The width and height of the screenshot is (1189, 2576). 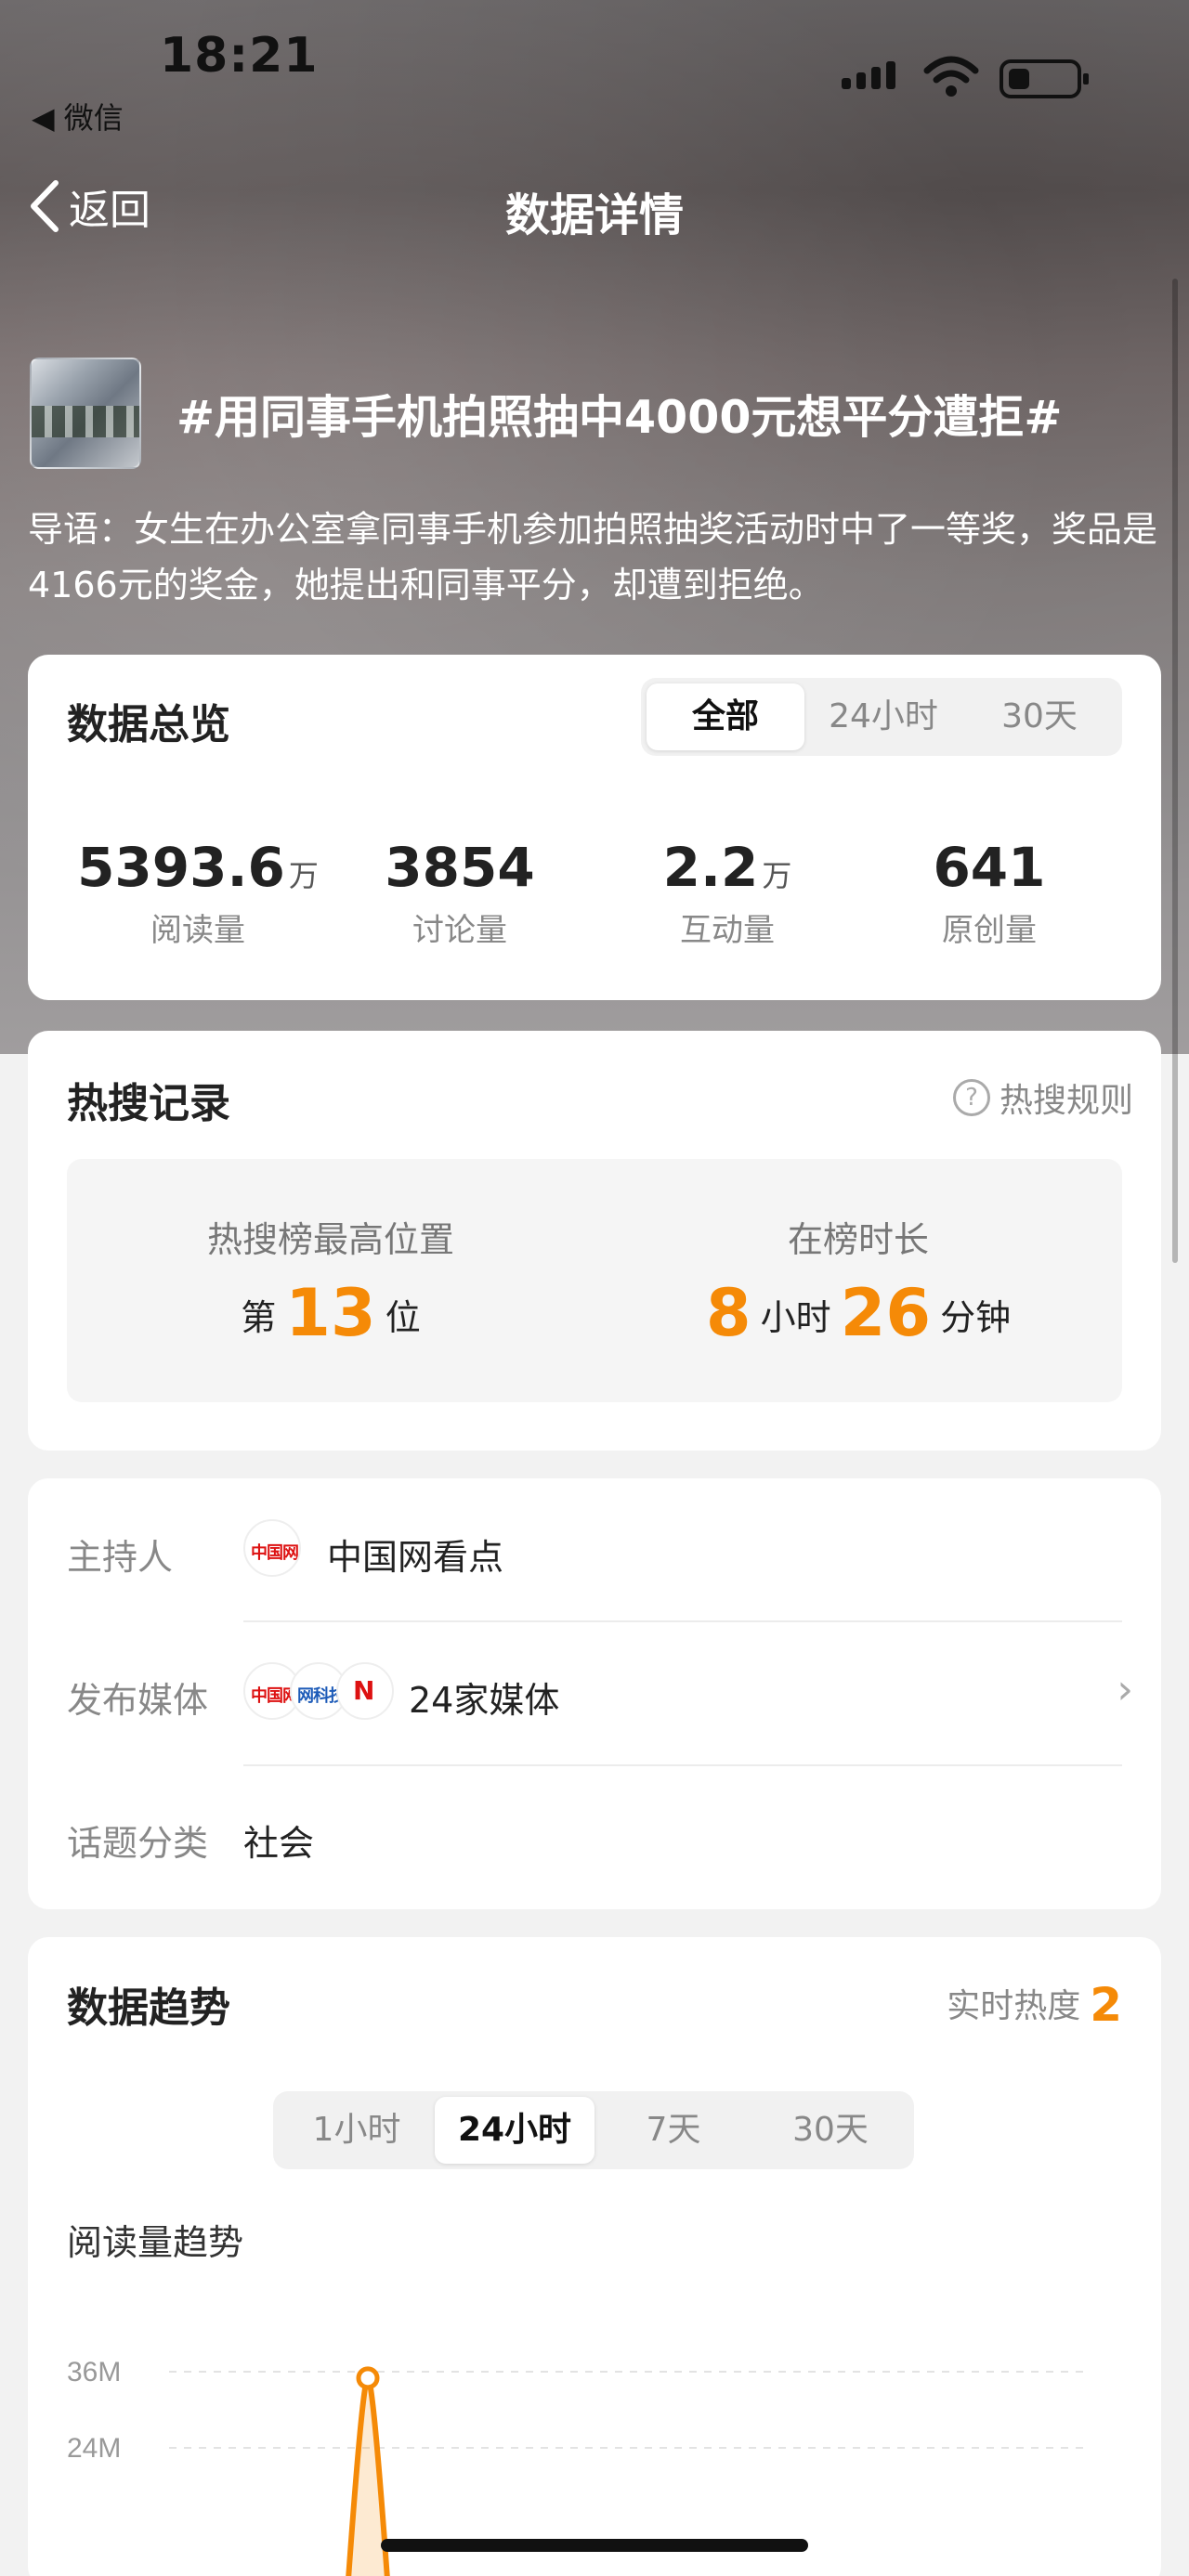 I want to click on topic-title: #用同事手机拍照抽中4000元想平分遭拒#, so click(x=619, y=417).